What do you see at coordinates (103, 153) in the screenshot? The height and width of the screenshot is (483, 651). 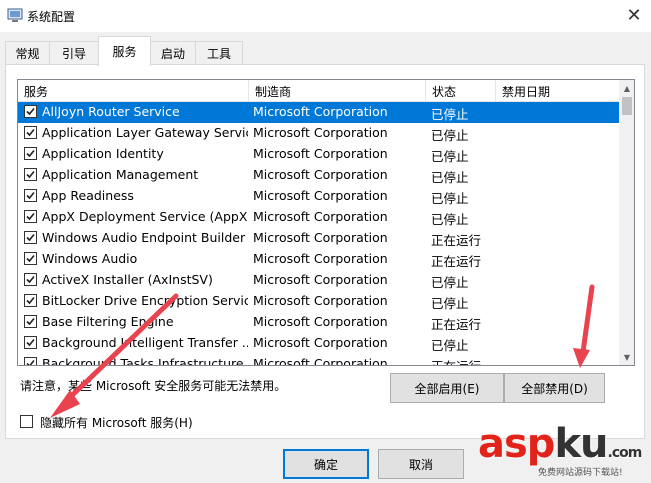 I see `service-name: Application Identity` at bounding box center [103, 153].